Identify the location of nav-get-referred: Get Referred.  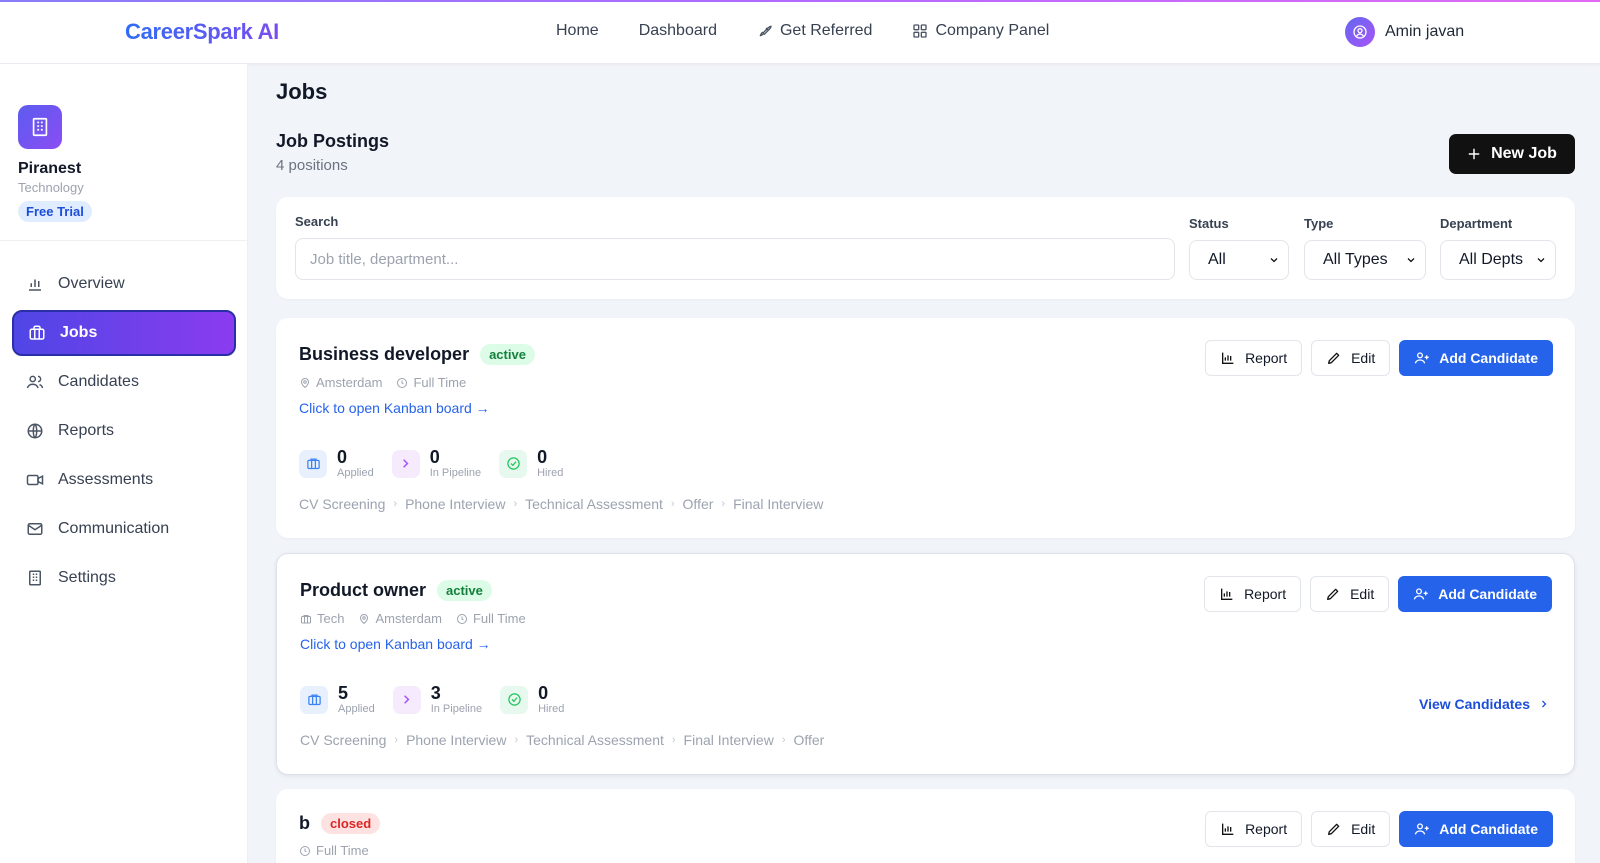
(814, 31).